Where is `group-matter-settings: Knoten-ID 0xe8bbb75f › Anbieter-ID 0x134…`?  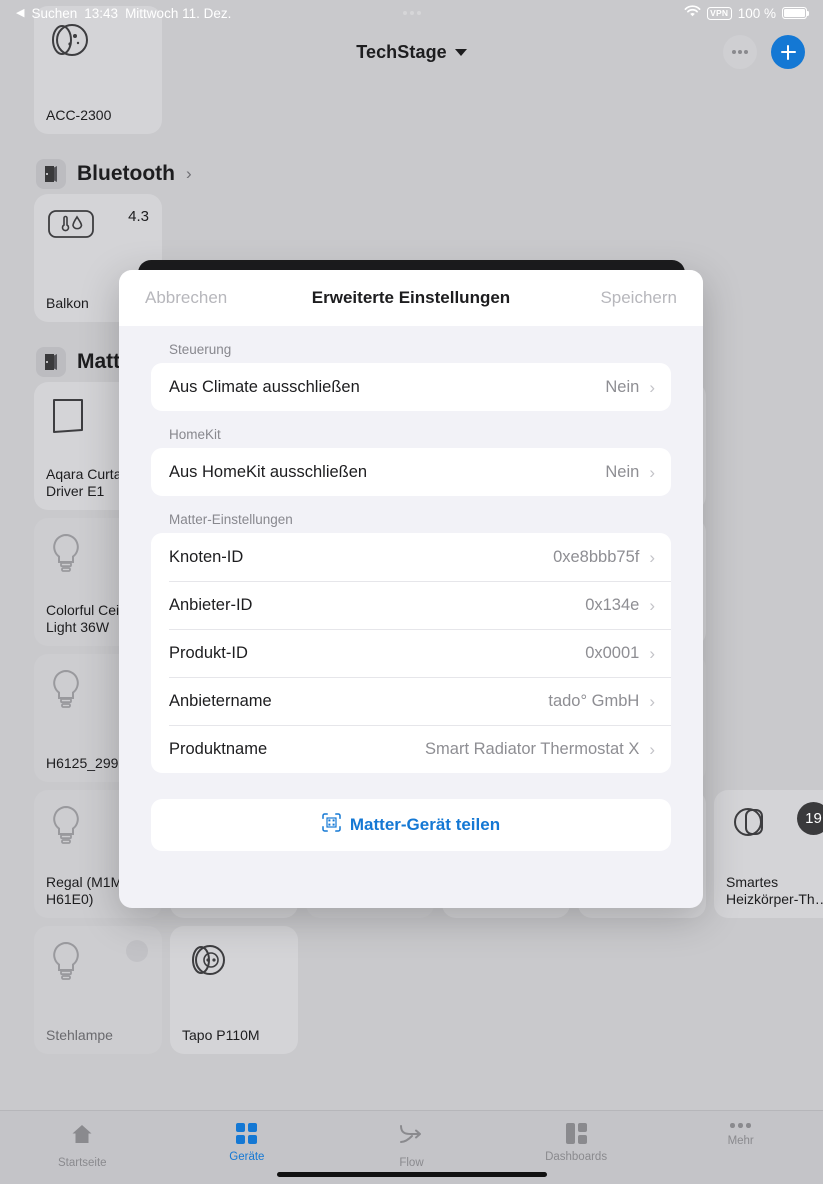 group-matter-settings: Knoten-ID 0xe8bbb75f › Anbieter-ID 0x134… is located at coordinates (411, 653).